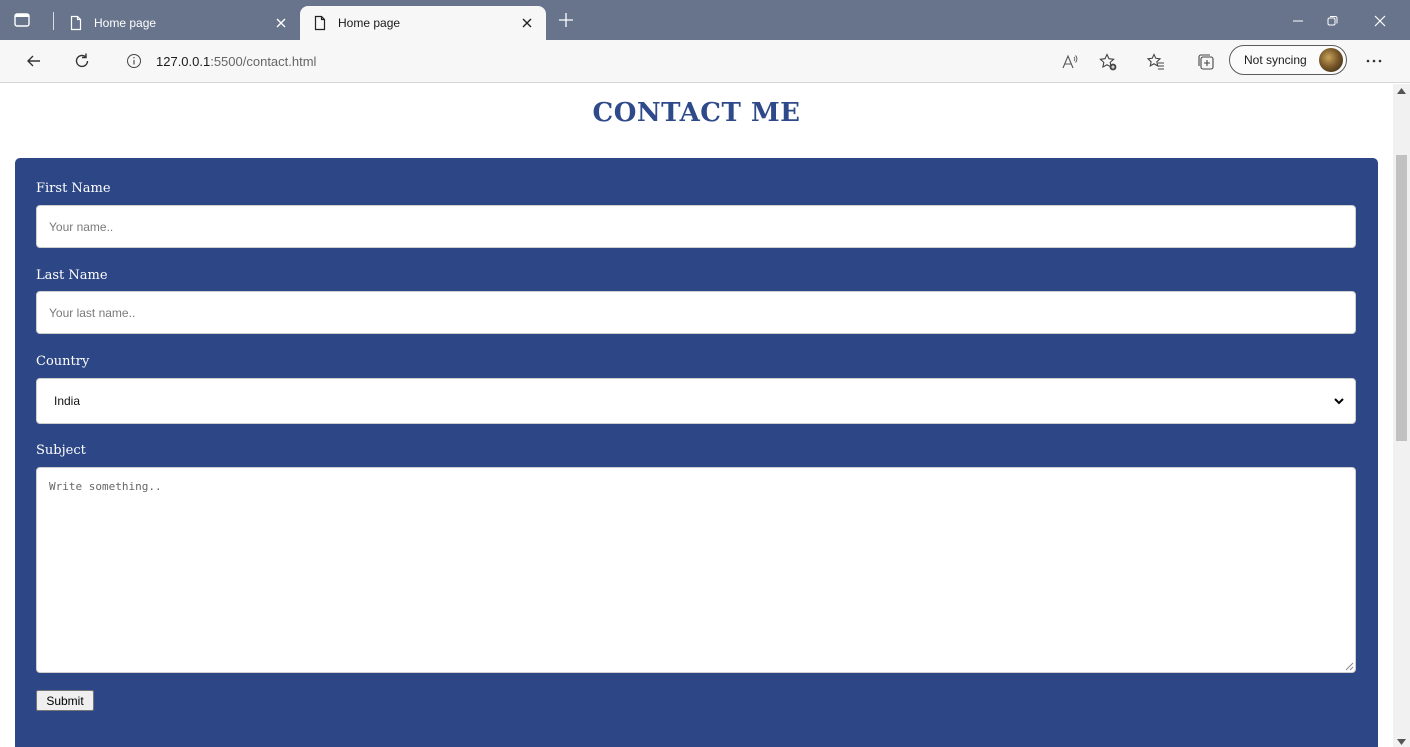  Describe the element at coordinates (1156, 62) in the screenshot. I see `favorites-icon` at that location.